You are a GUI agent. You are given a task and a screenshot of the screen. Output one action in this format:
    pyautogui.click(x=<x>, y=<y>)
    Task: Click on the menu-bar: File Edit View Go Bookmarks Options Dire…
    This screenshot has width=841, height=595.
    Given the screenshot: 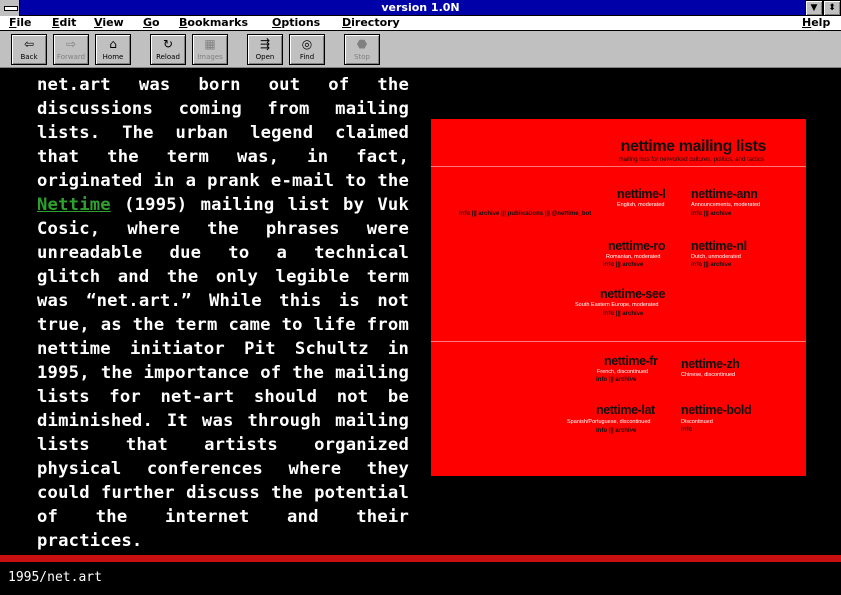 What is the action you would take?
    pyautogui.click(x=420, y=23)
    